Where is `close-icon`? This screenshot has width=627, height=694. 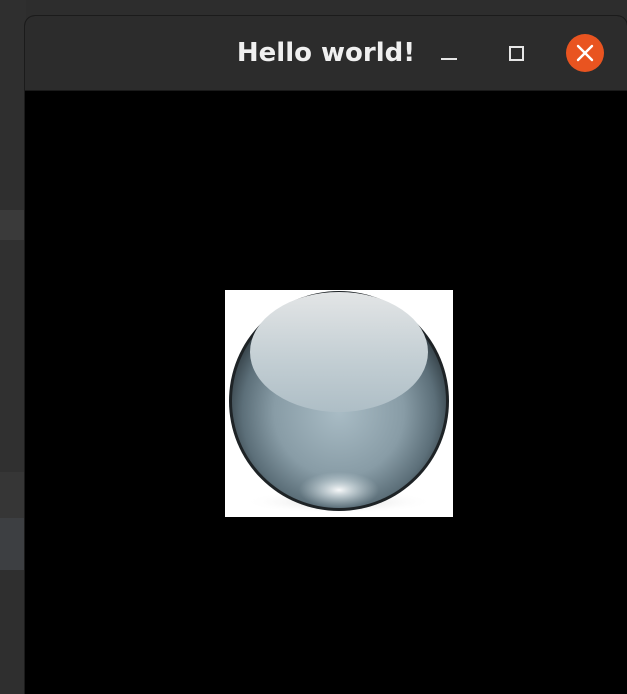
close-icon is located at coordinates (585, 53).